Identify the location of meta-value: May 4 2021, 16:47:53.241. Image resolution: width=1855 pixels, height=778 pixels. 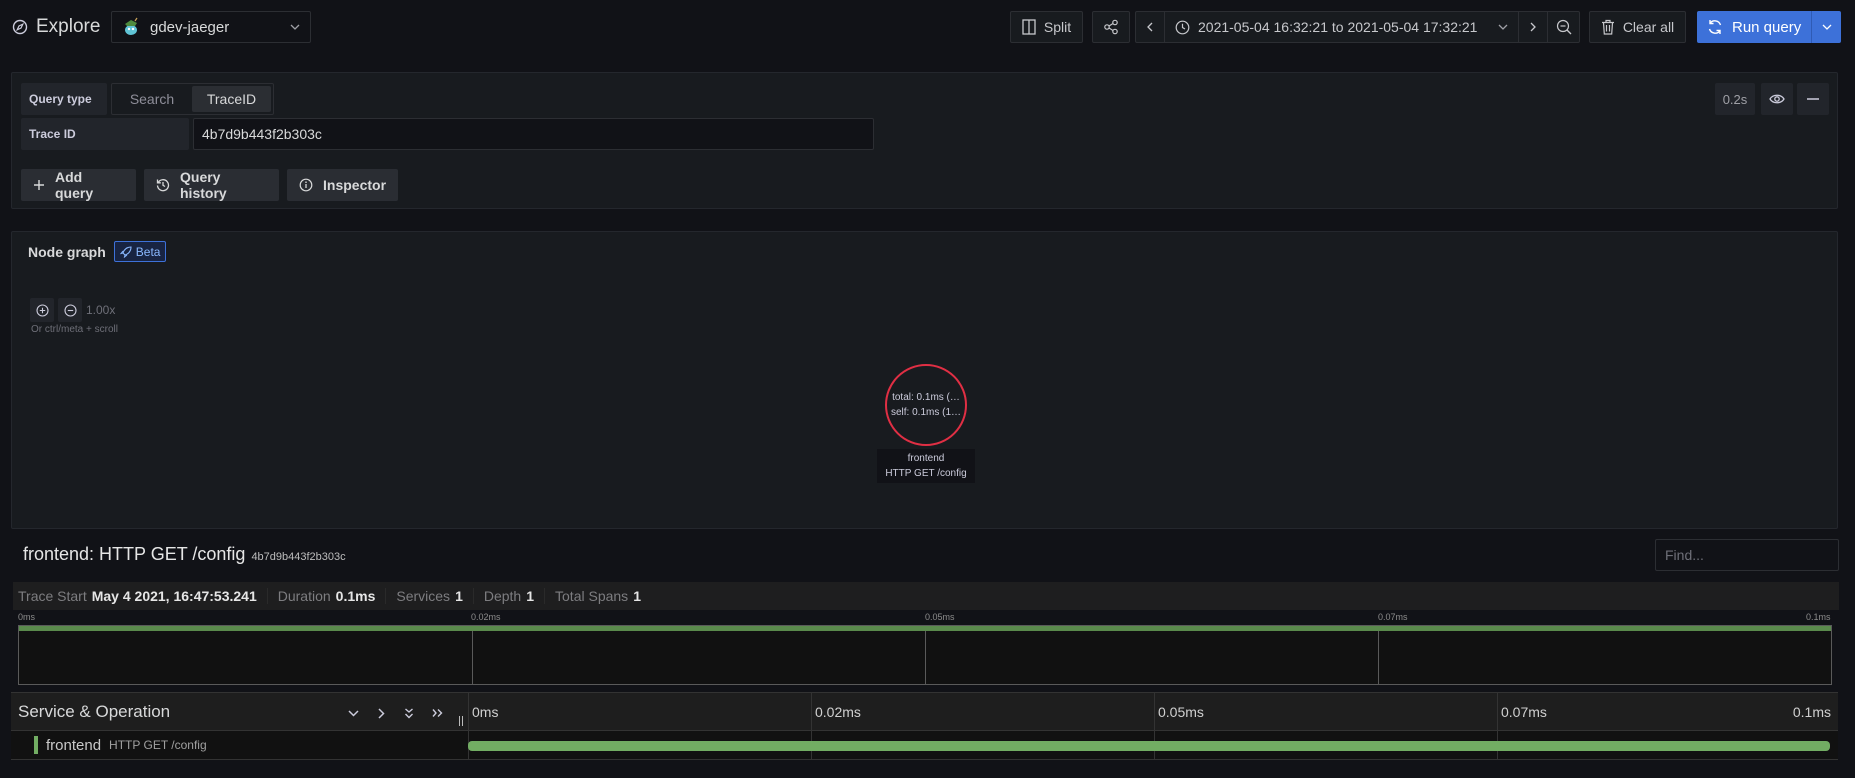
(174, 596).